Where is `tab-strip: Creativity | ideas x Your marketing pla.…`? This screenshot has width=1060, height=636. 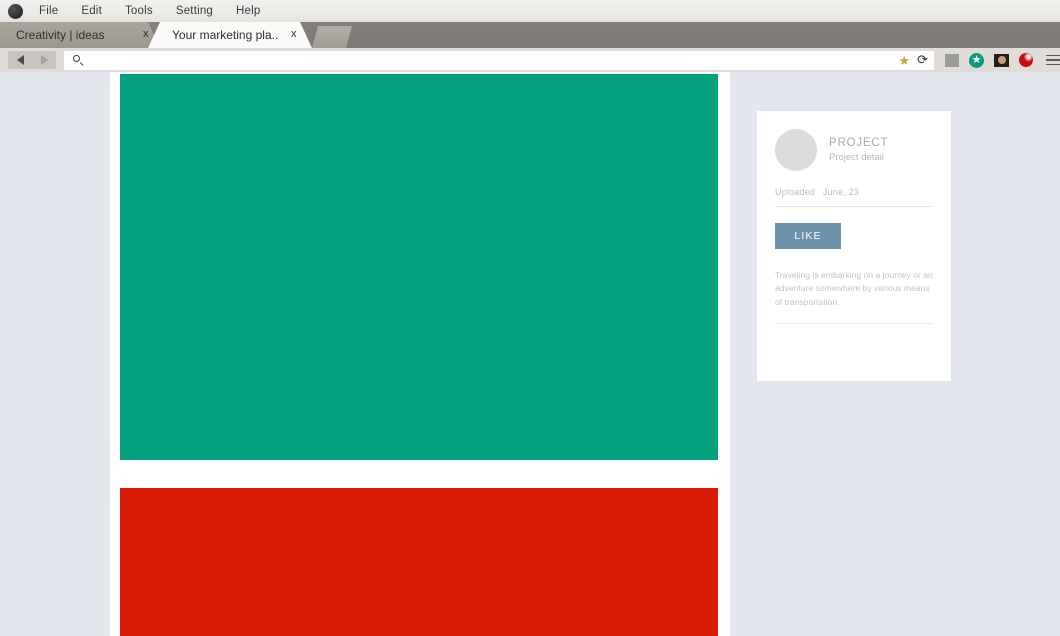
tab-strip: Creativity | ideas x Your marketing pla.… is located at coordinates (530, 35).